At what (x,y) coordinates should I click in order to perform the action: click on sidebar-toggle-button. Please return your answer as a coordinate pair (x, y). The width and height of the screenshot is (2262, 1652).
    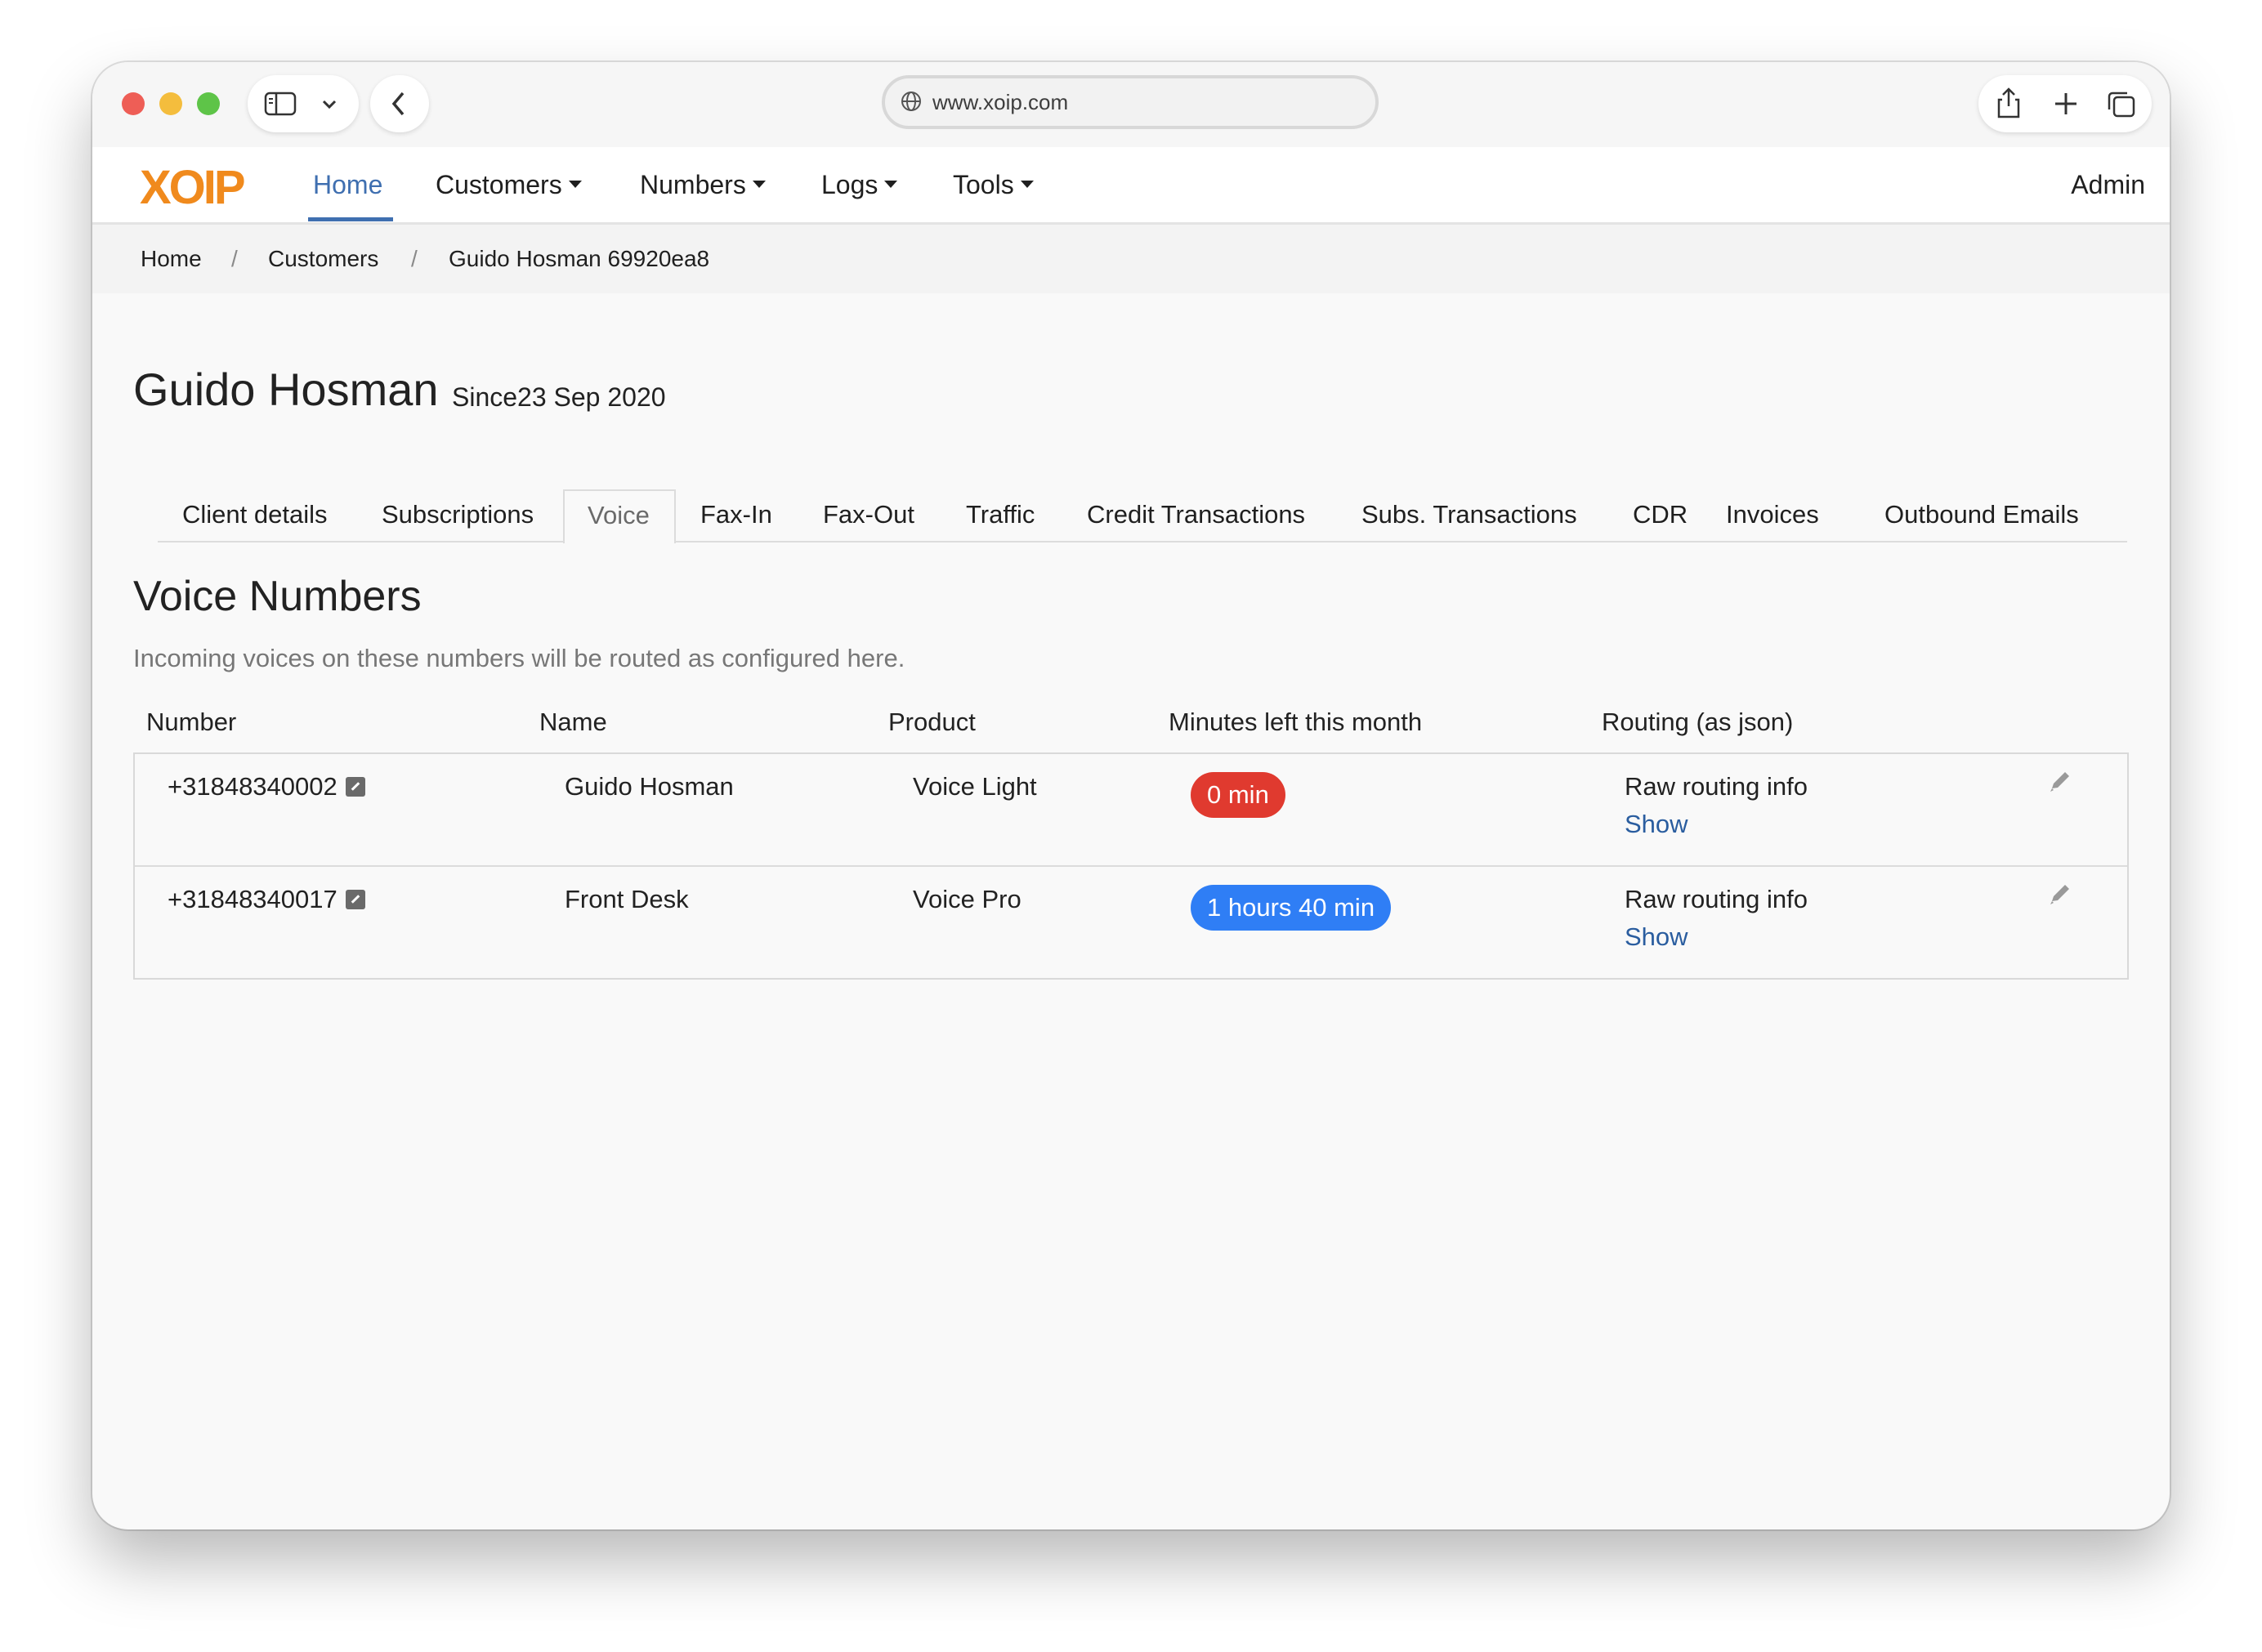
    Looking at the image, I should click on (303, 103).